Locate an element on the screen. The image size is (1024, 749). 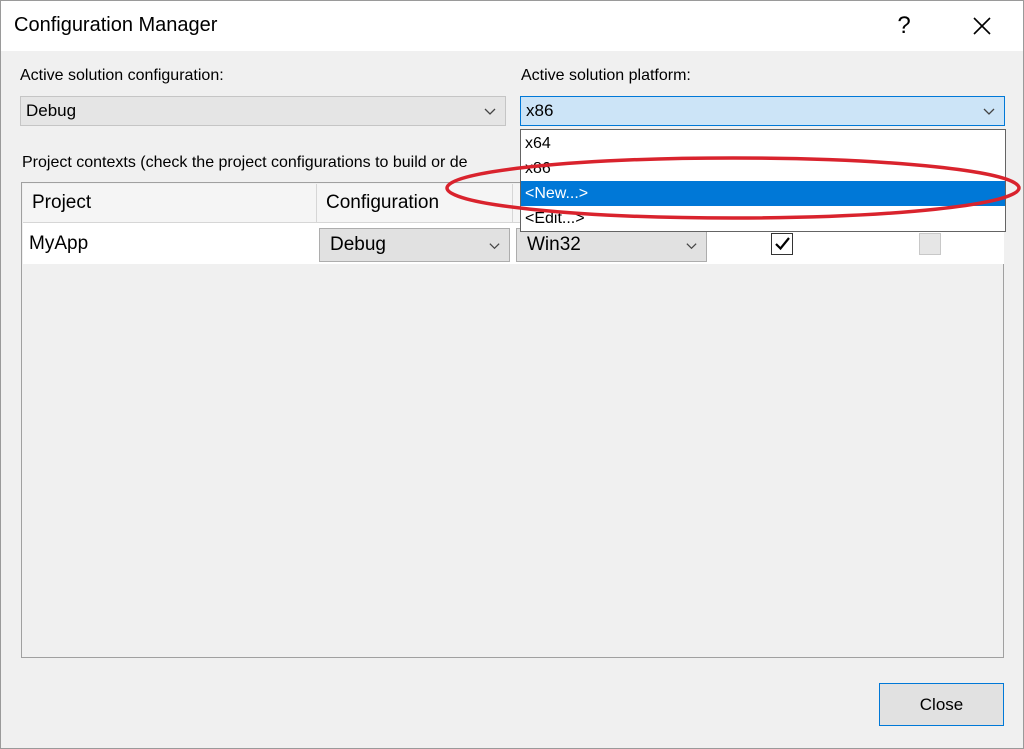
platform-option-edit: <Edit...> is located at coordinates (763, 218).